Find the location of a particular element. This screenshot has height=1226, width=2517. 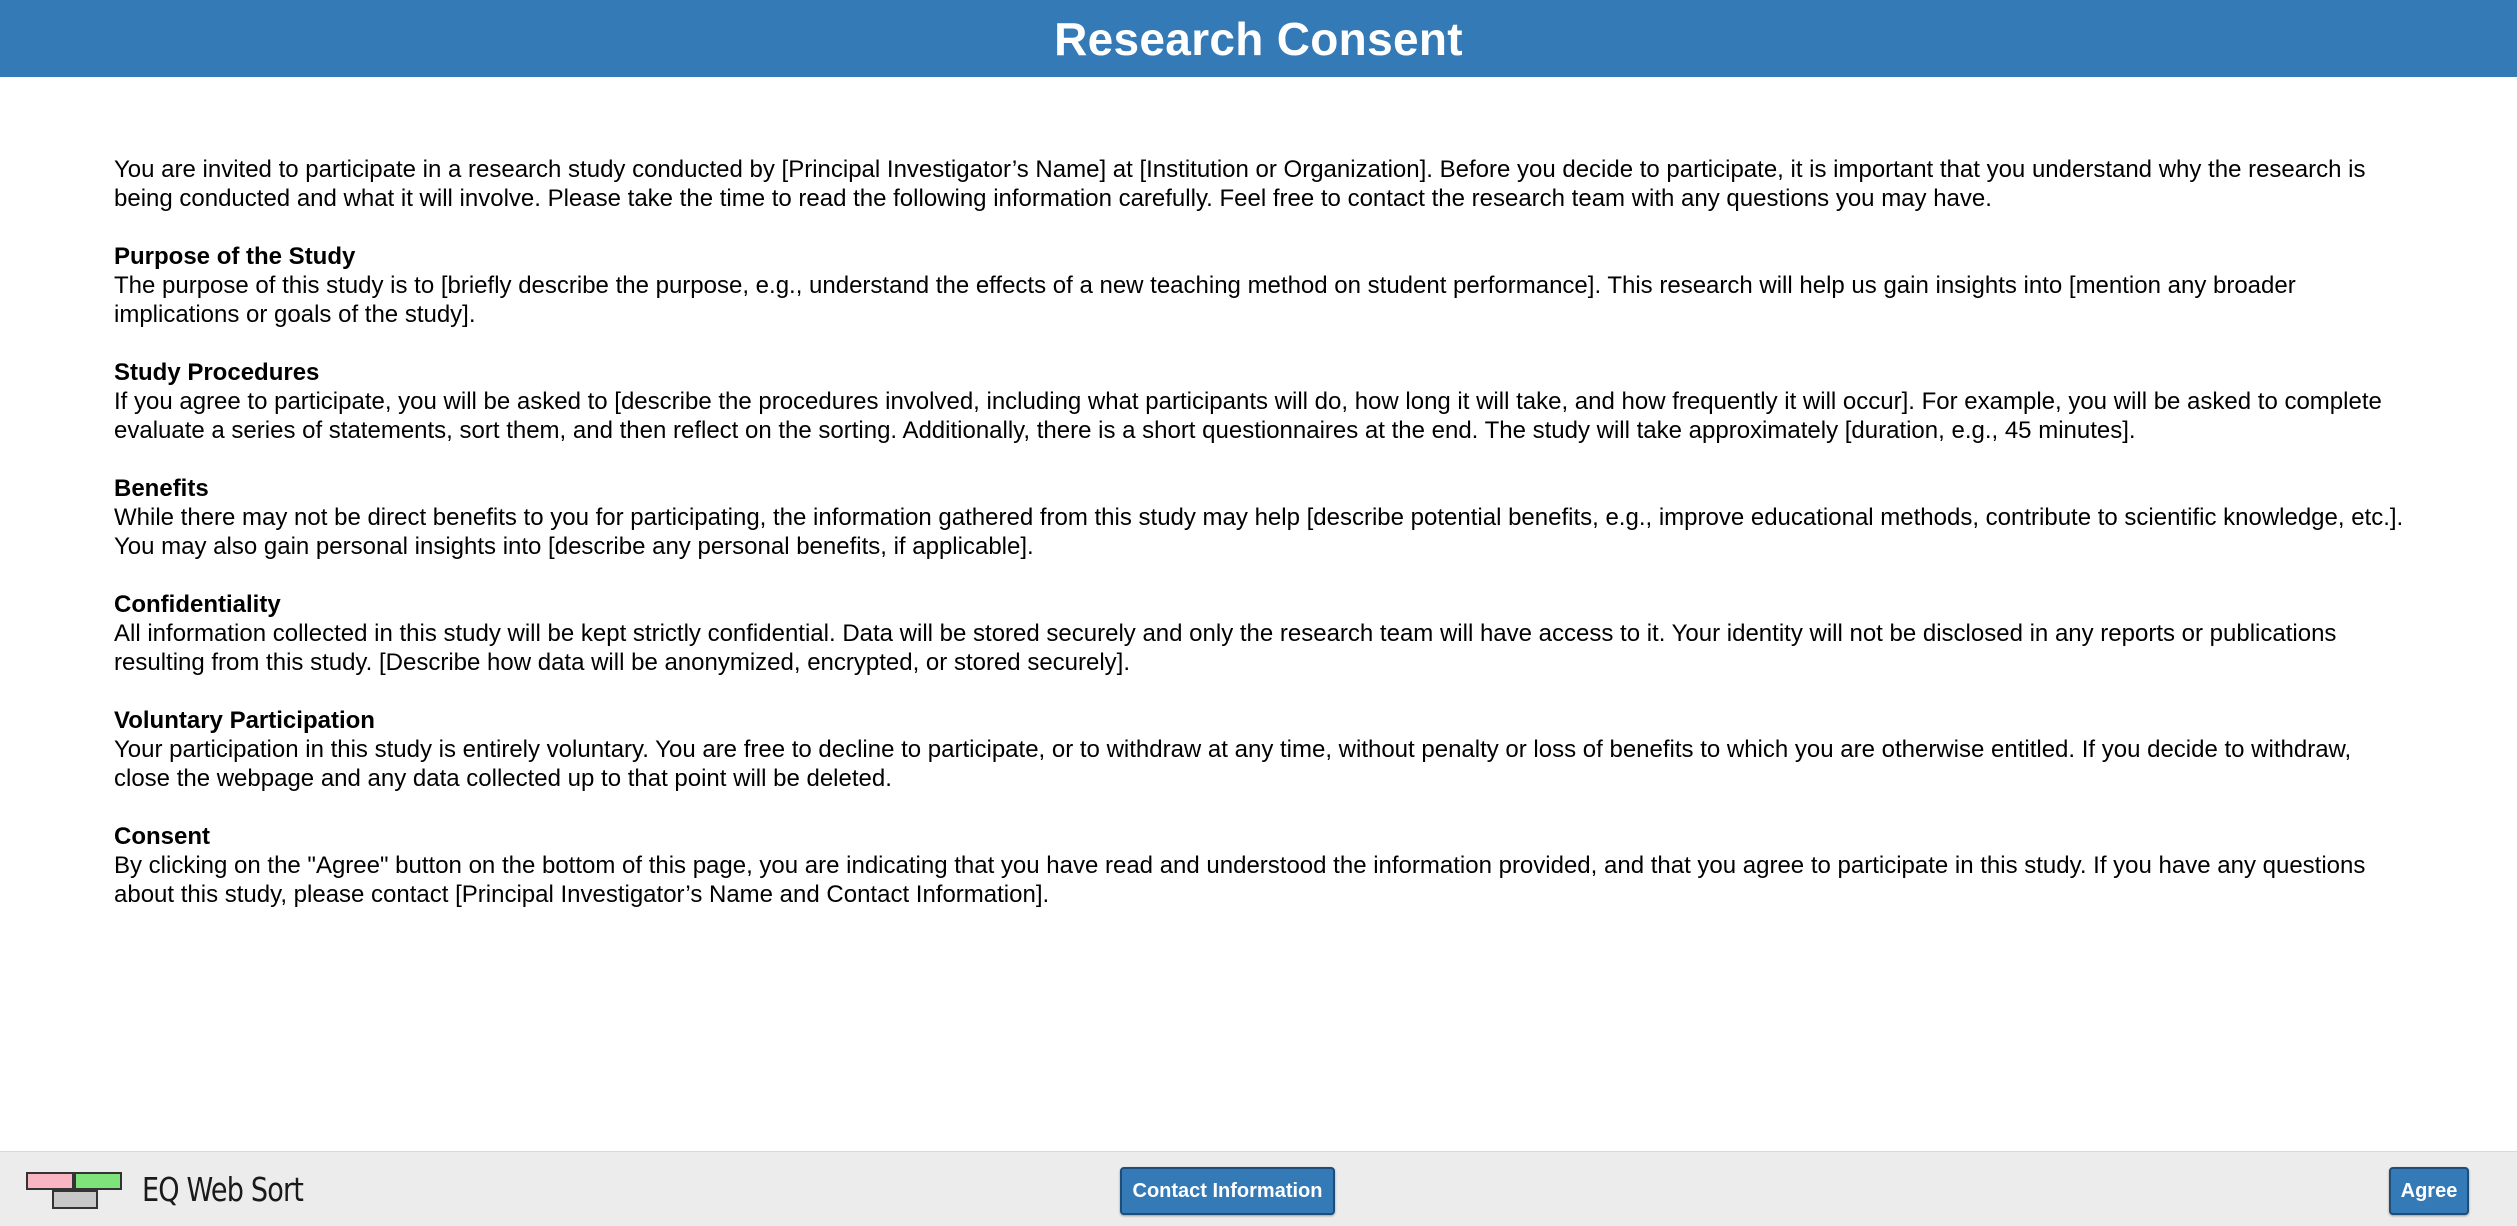

section-title: Benefits is located at coordinates (161, 488).